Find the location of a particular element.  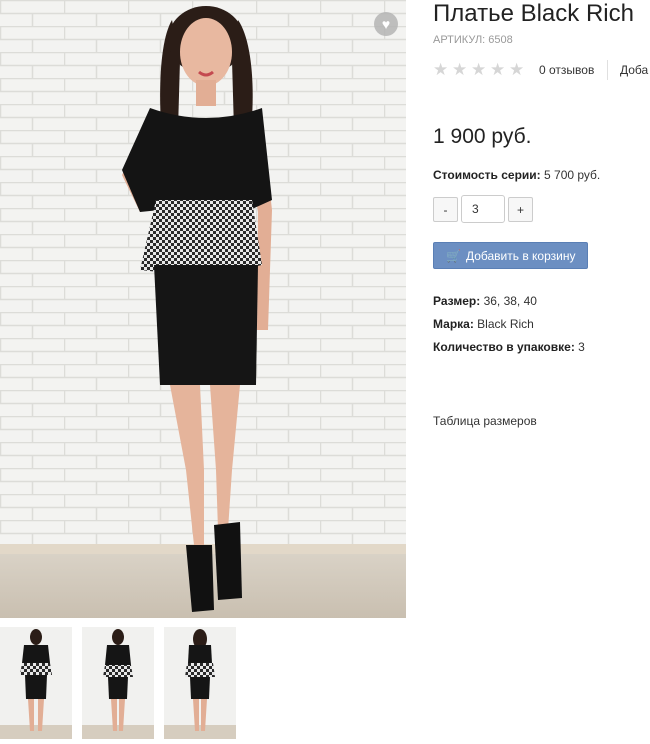

spec-value: 3 is located at coordinates (581, 347).